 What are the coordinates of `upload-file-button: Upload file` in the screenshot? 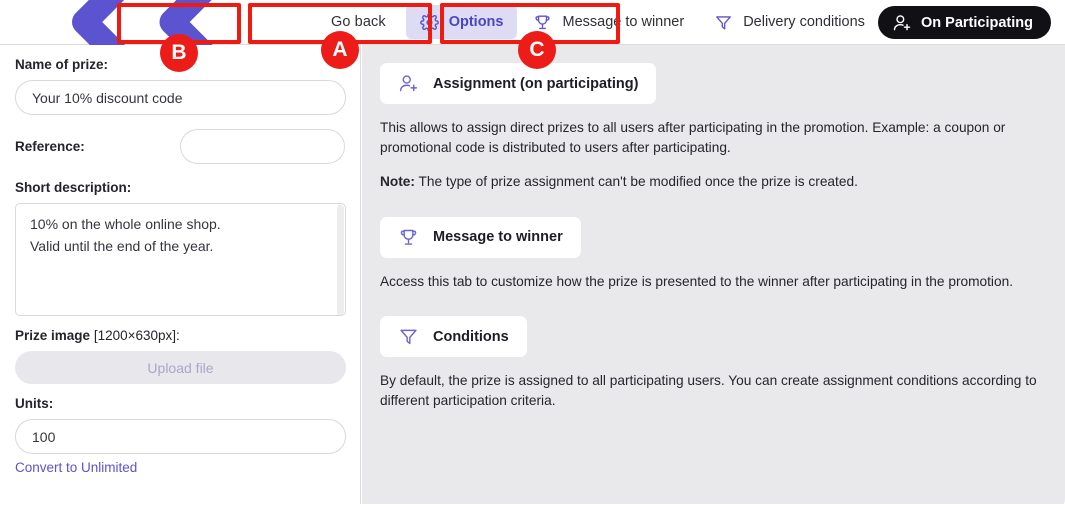 It's located at (180, 367).